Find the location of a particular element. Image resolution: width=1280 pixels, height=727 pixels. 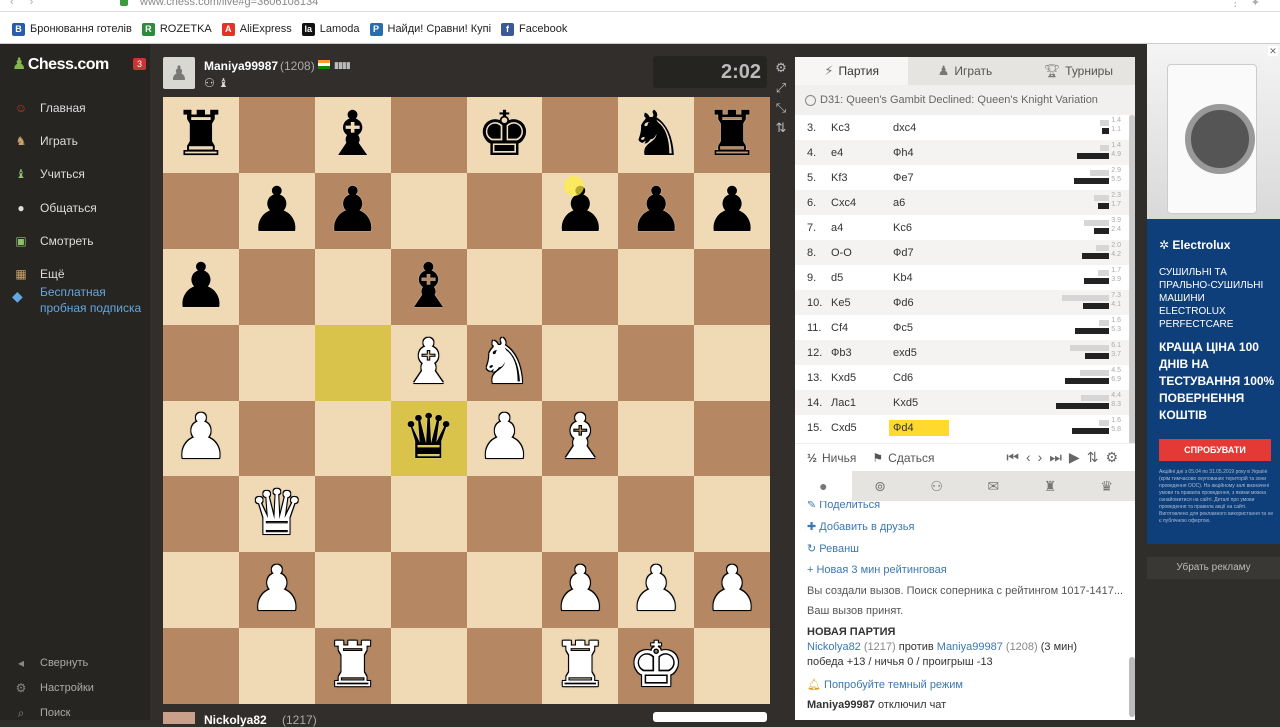

square-g3 is located at coordinates (656, 514).